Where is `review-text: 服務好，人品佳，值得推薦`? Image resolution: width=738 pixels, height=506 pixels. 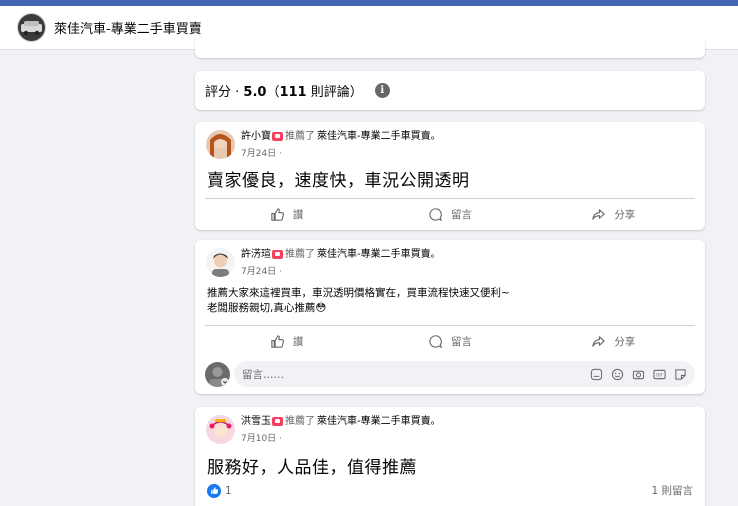
review-text: 服務好，人品佳，值得推薦 is located at coordinates (312, 468).